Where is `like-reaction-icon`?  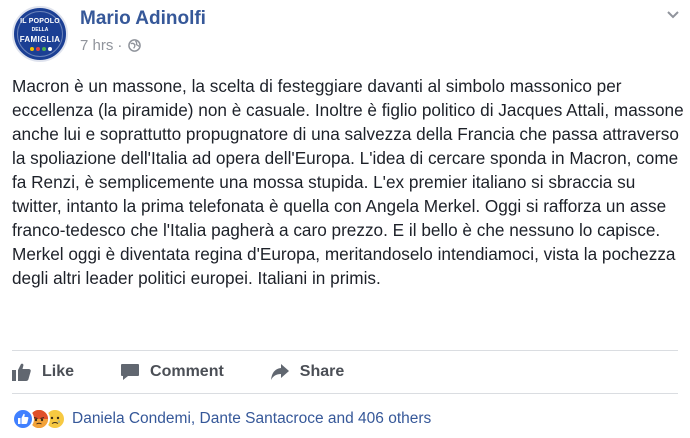
like-reaction-icon is located at coordinates (23, 419).